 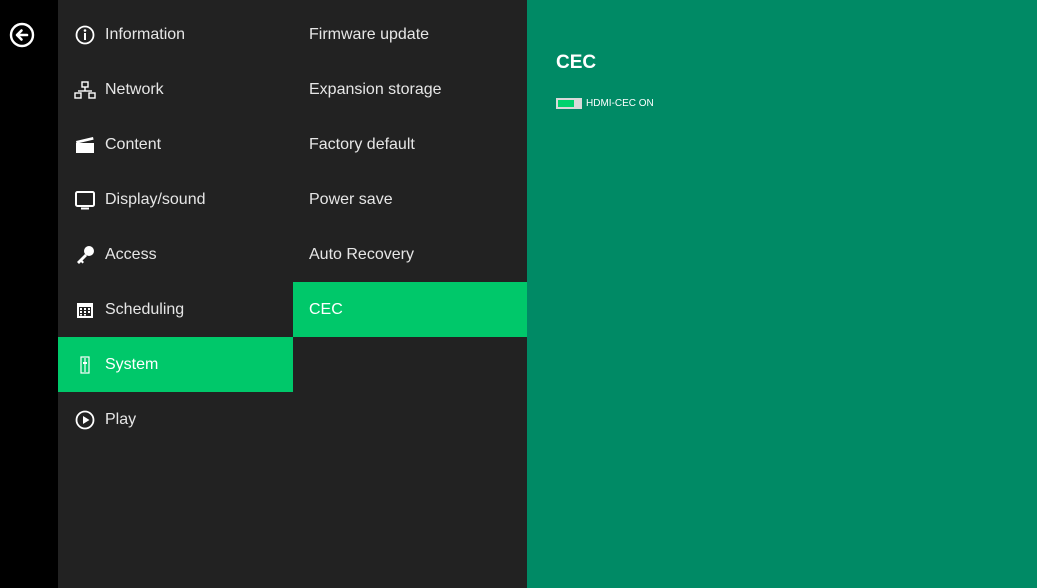 I want to click on menu-item-content: Content, so click(x=175, y=144).